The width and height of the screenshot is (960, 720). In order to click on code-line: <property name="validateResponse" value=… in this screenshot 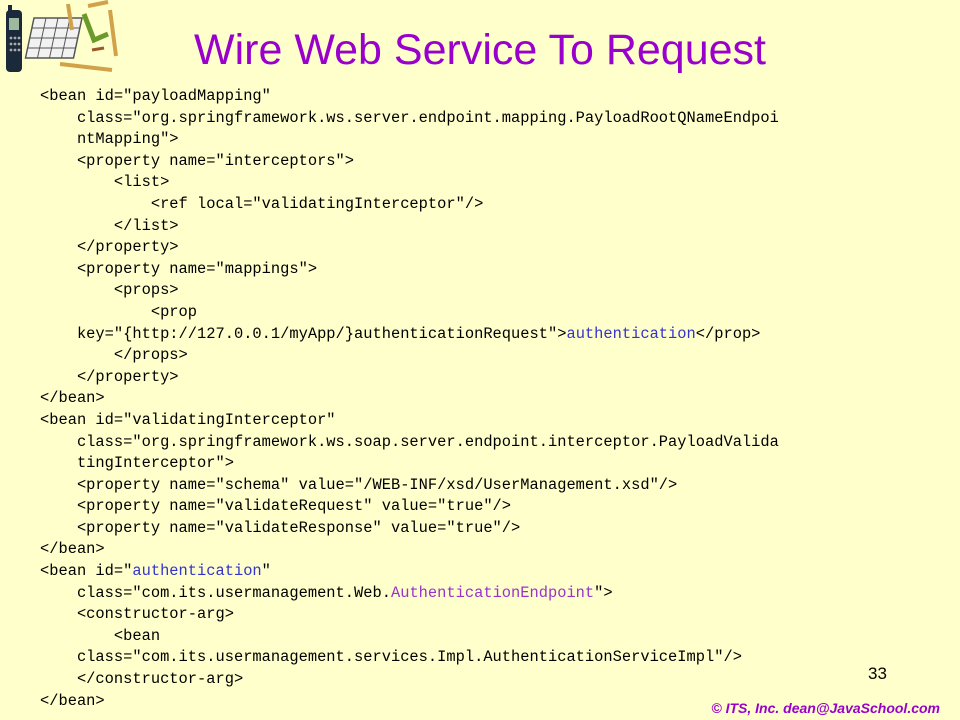, I will do `click(280, 527)`.